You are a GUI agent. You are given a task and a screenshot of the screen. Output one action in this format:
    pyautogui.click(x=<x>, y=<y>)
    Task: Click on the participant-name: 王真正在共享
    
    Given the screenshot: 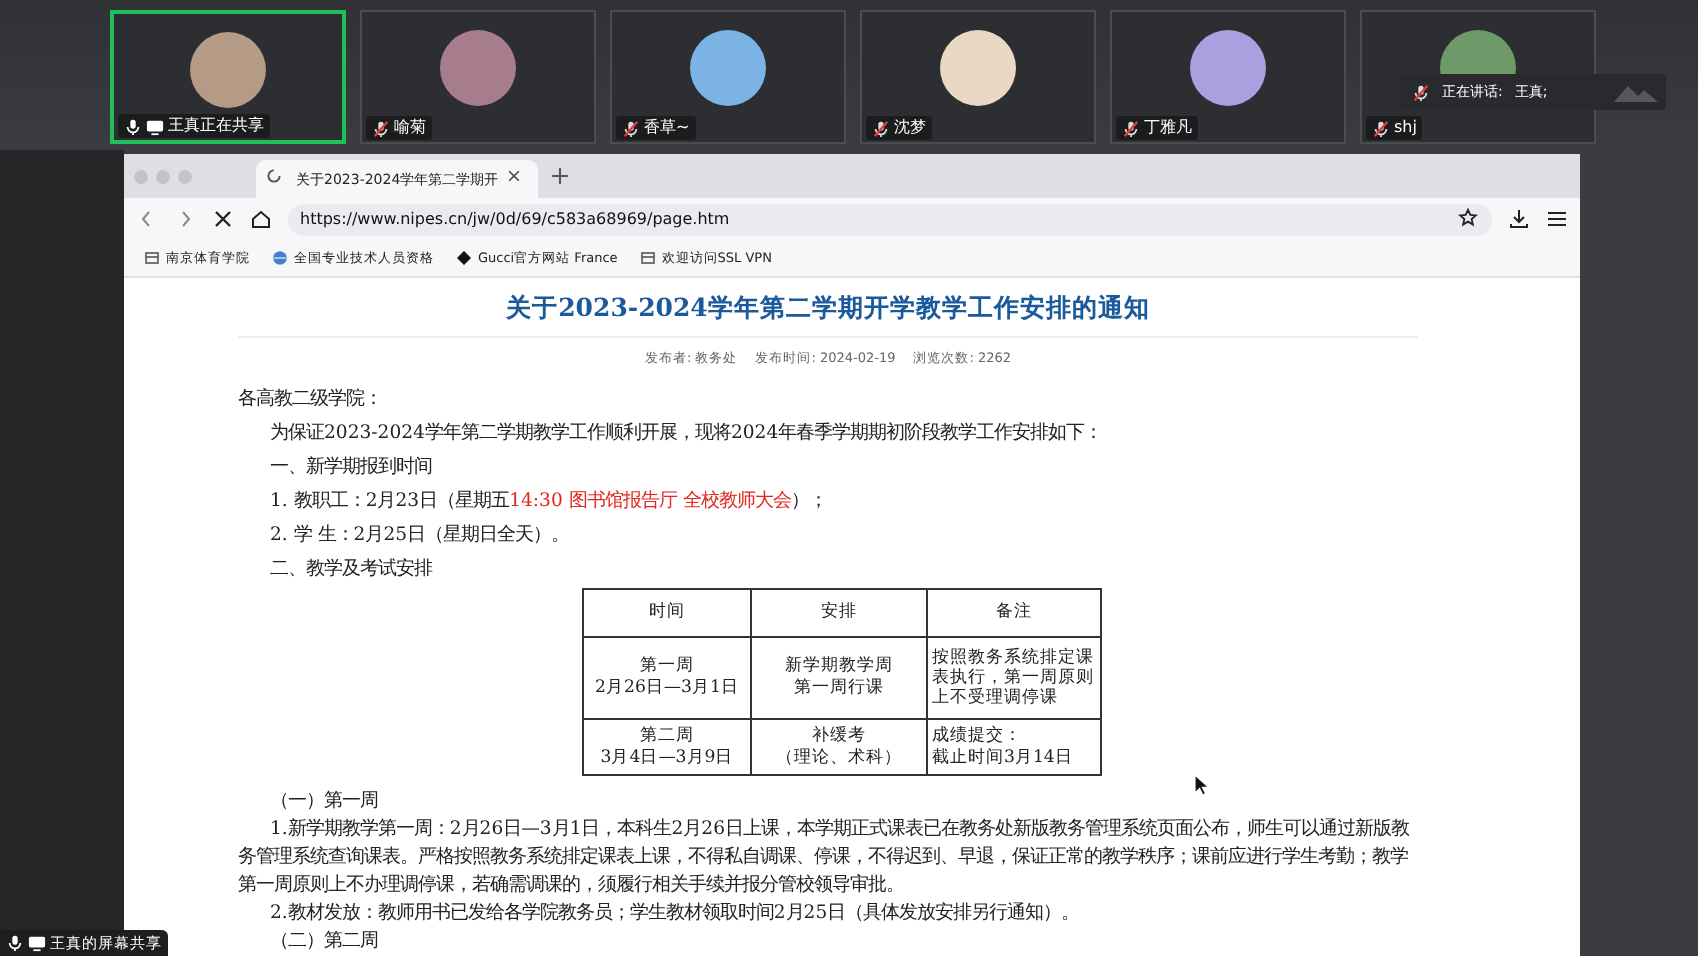 What is the action you would take?
    pyautogui.click(x=216, y=126)
    